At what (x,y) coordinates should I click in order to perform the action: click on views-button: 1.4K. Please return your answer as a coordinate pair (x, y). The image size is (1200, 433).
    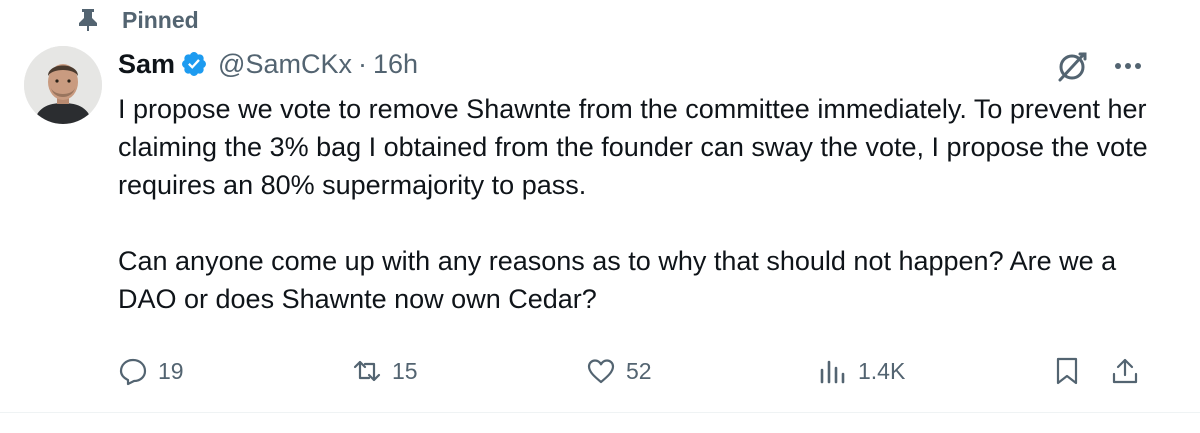
    Looking at the image, I should click on (861, 371).